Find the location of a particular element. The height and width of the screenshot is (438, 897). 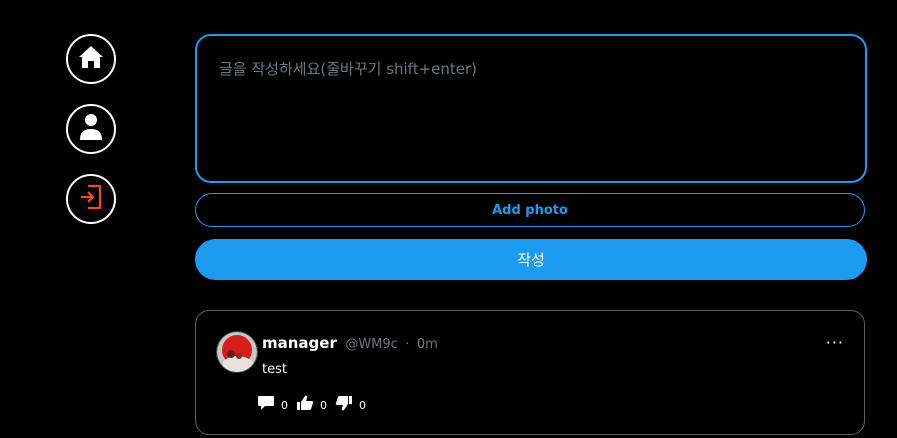

thumbs-down-icon is located at coordinates (344, 405).